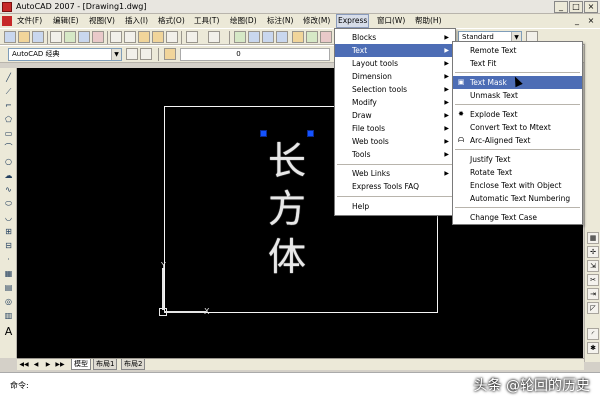 This screenshot has width=600, height=400. Describe the element at coordinates (7, 21) in the screenshot. I see `document-icon` at that location.